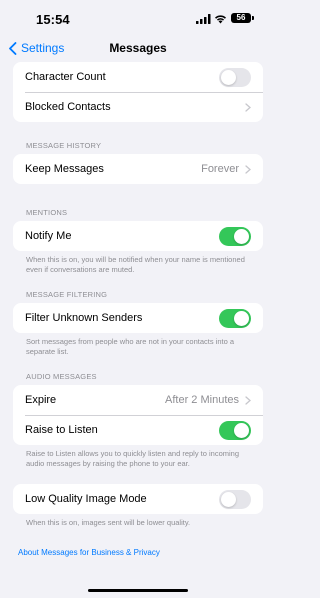 The height and width of the screenshot is (598, 320). I want to click on notify-me-row: Notify Me, so click(138, 236).